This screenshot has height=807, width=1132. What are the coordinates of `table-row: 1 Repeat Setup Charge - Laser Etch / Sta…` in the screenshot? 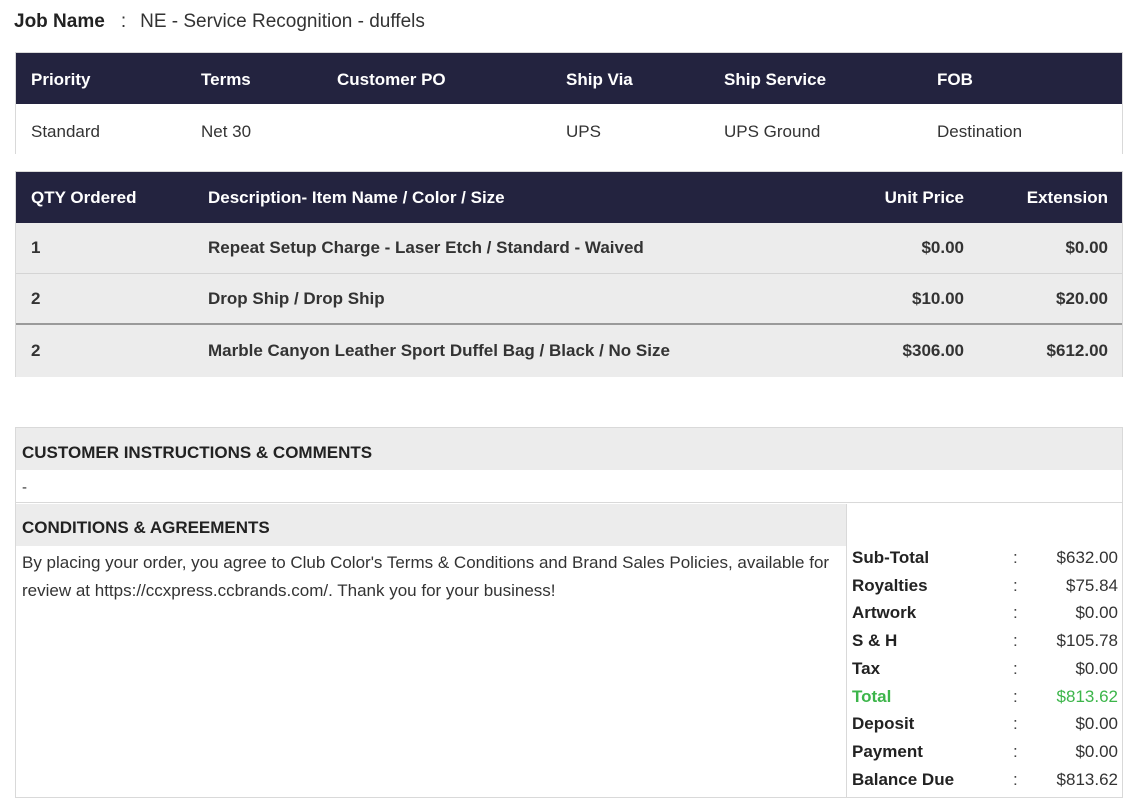 It's located at (569, 248).